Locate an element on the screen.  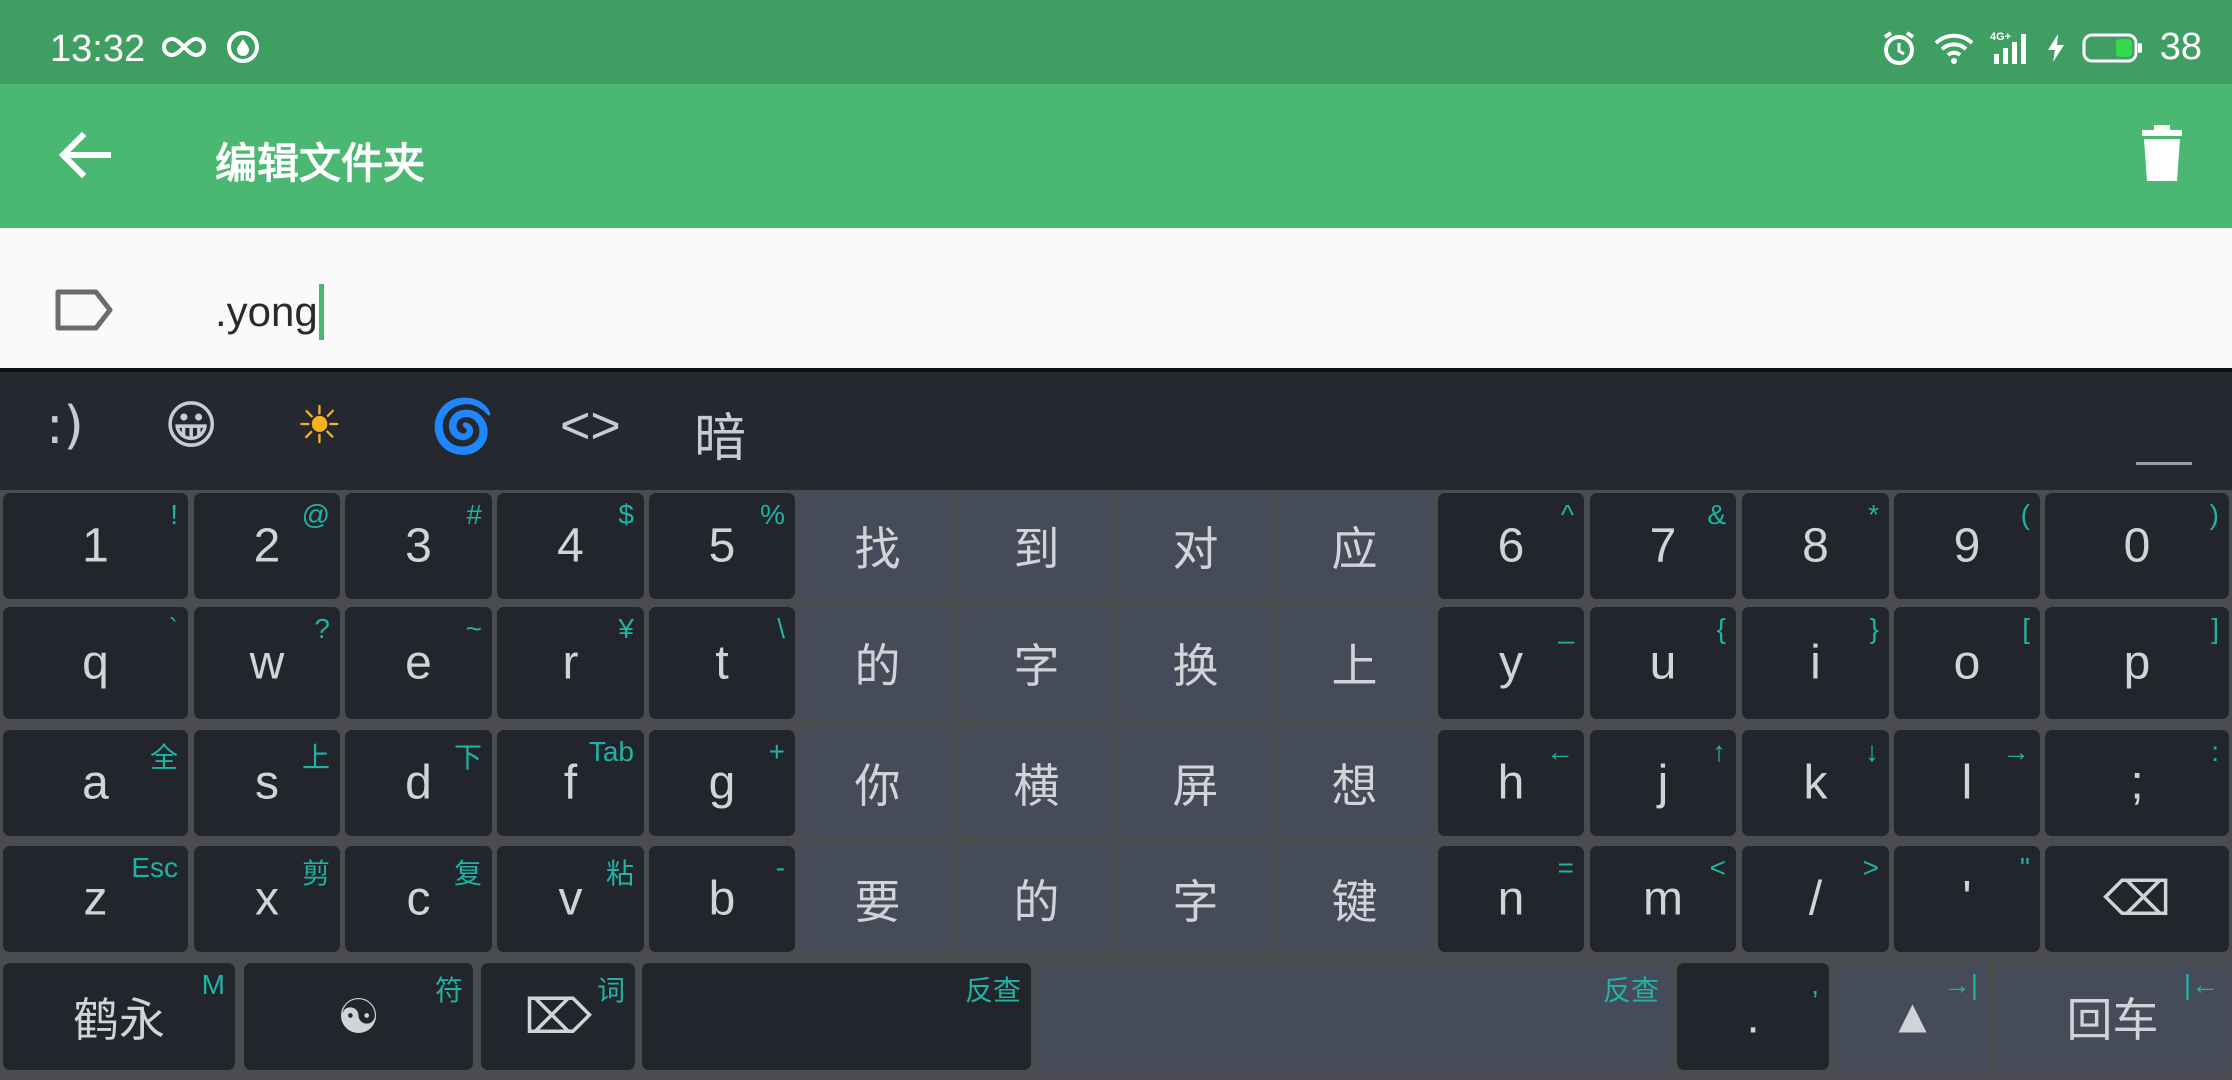
key-m: m < is located at coordinates (1663, 899).